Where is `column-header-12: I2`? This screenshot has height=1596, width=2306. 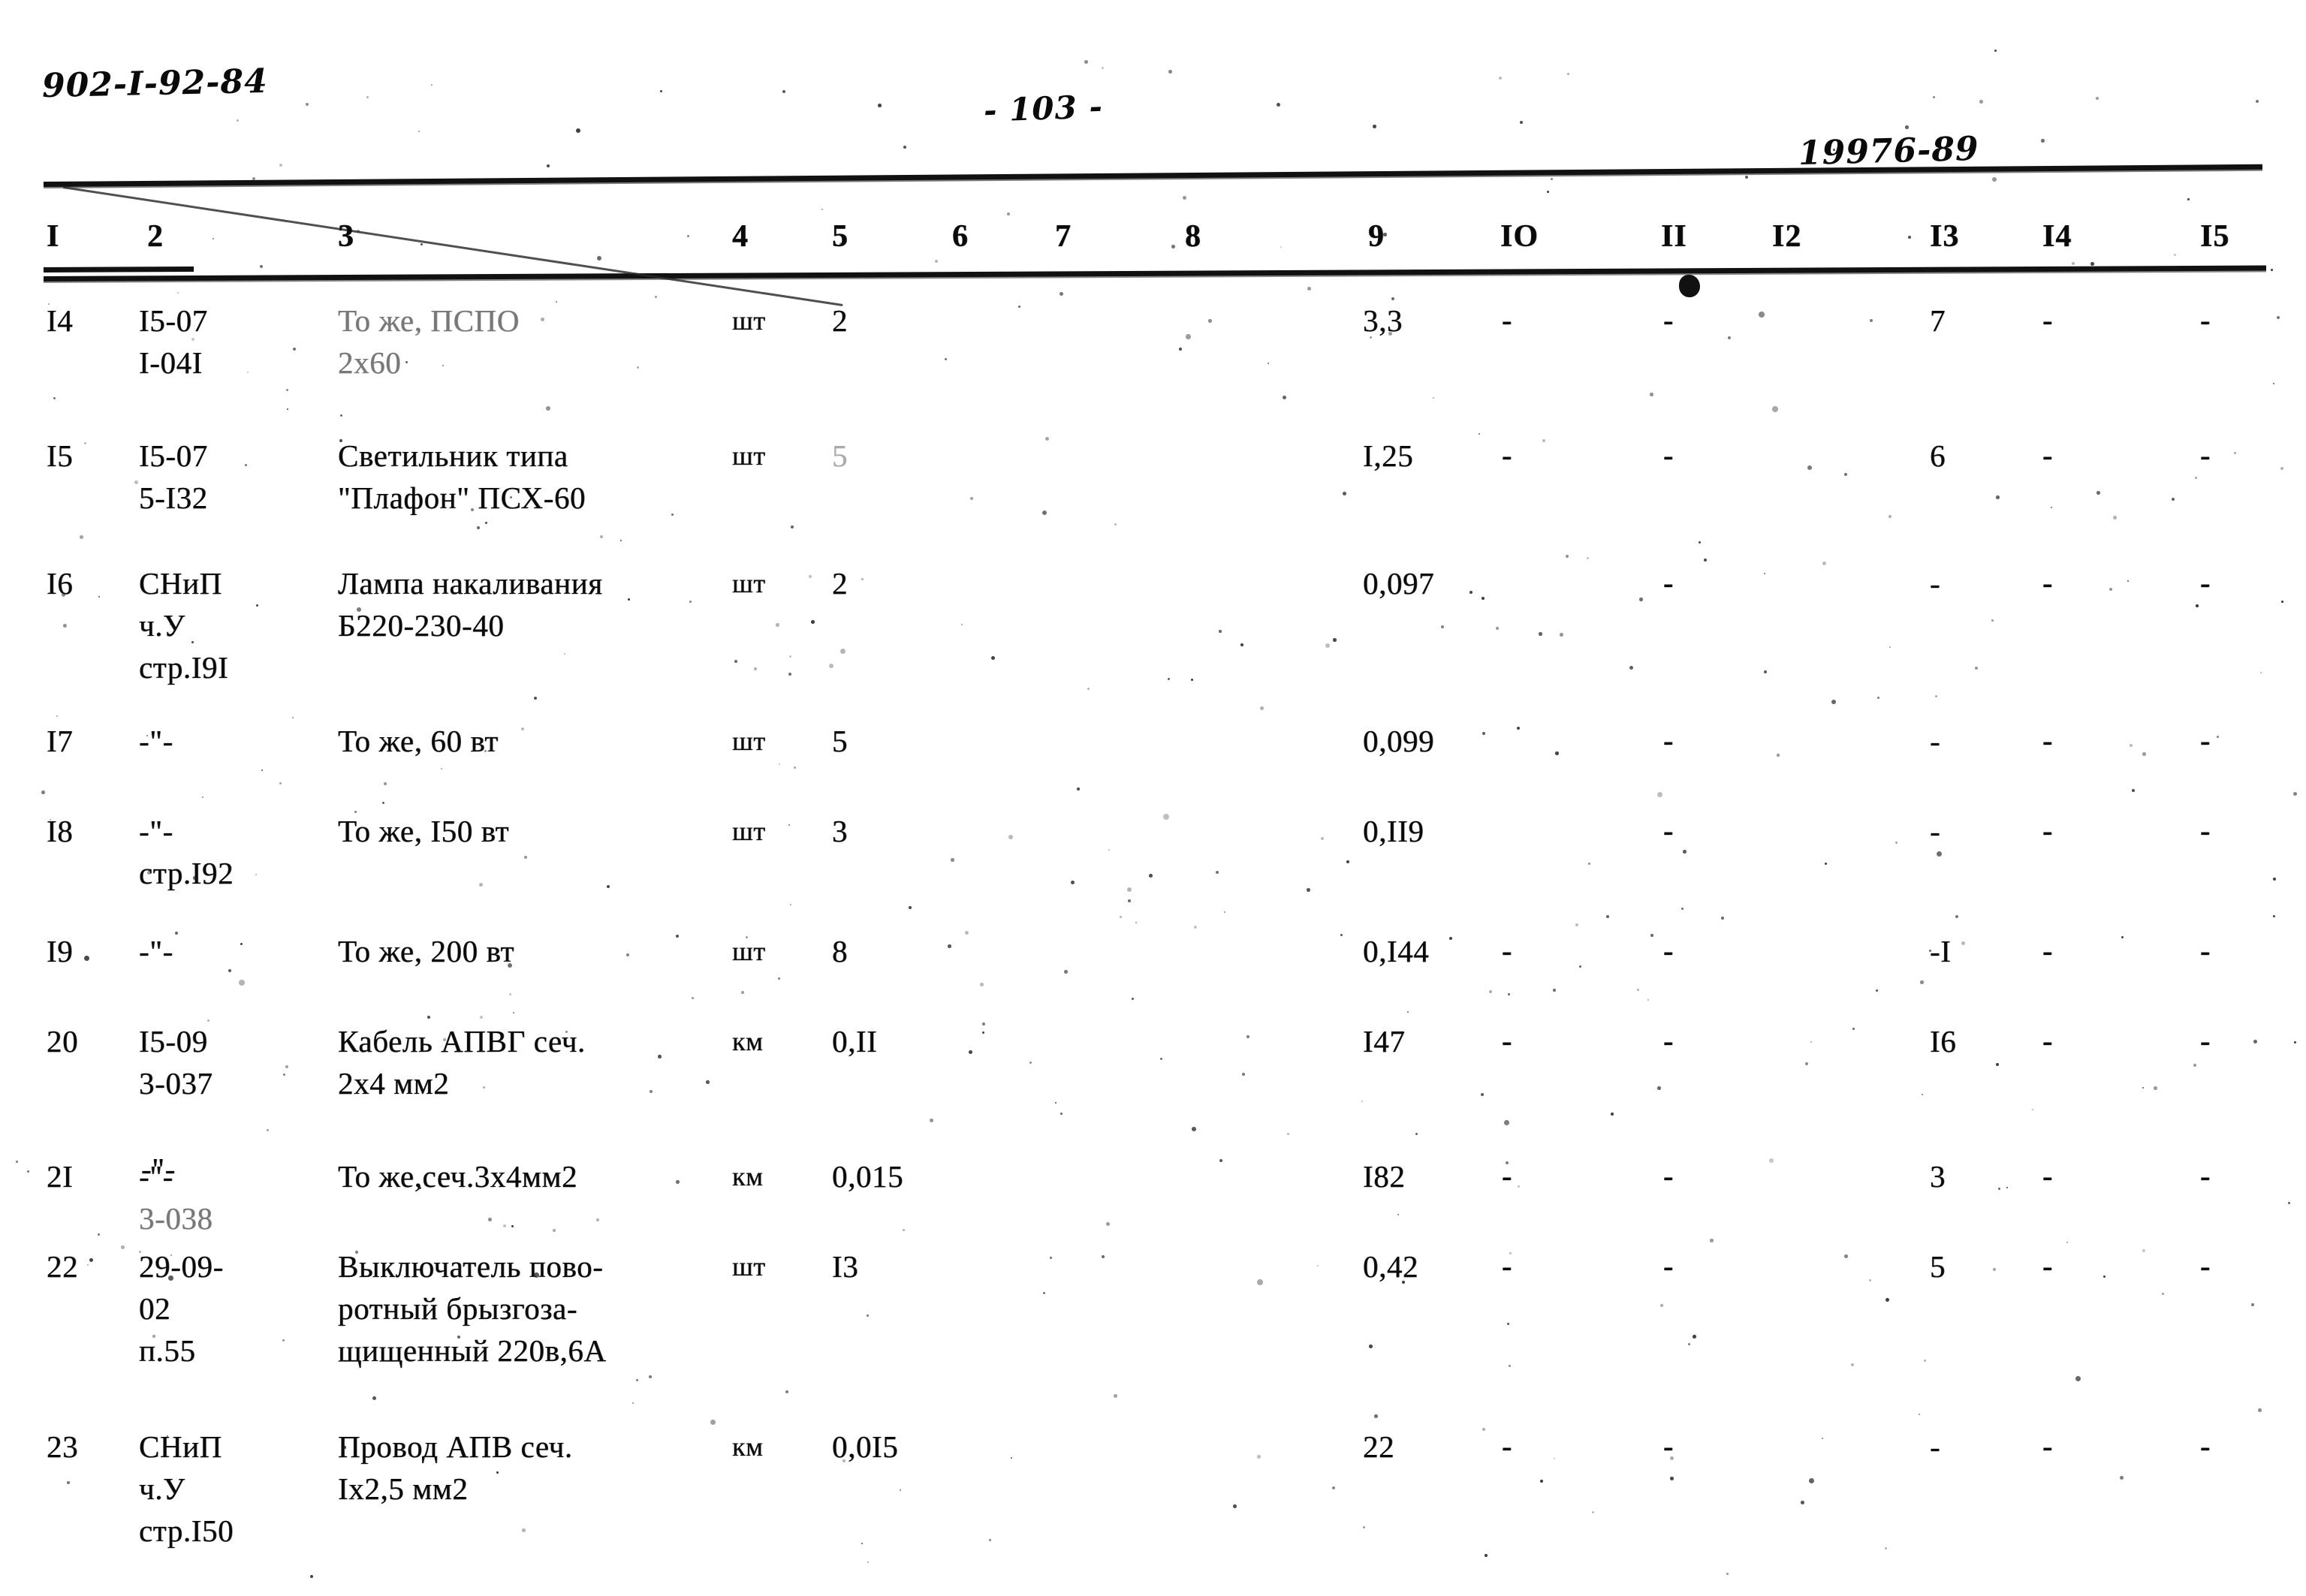
column-header-12: I2 is located at coordinates (1787, 236).